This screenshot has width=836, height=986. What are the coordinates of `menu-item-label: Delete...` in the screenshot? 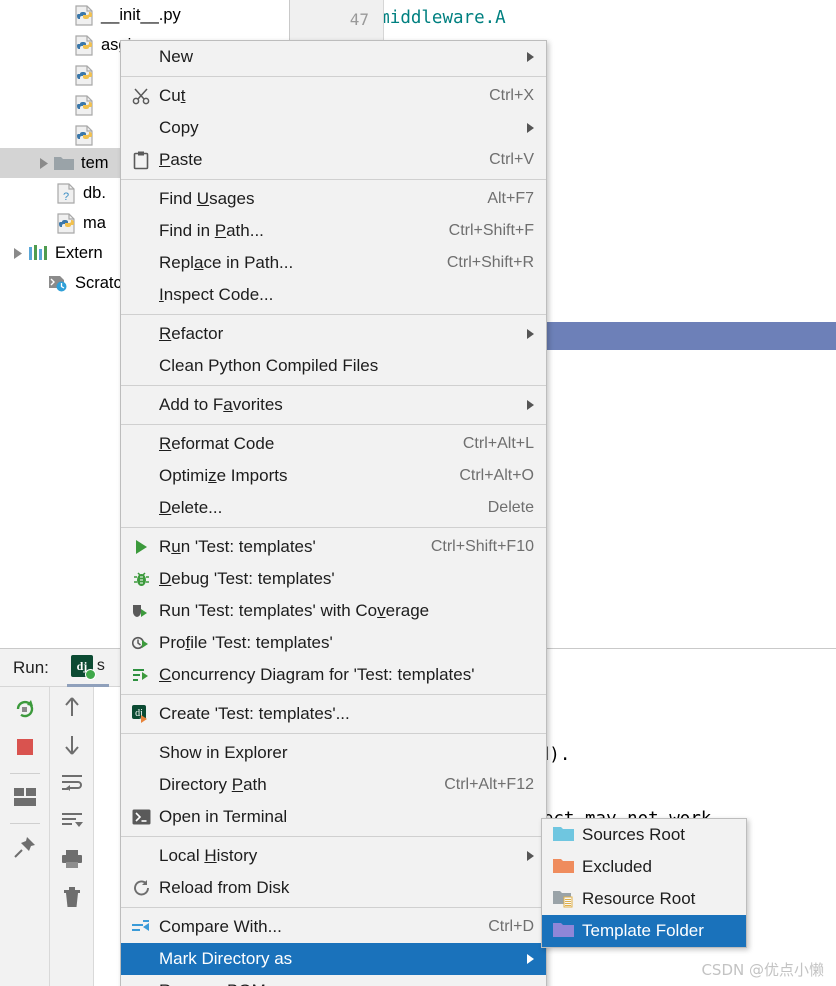 It's located at (191, 507).